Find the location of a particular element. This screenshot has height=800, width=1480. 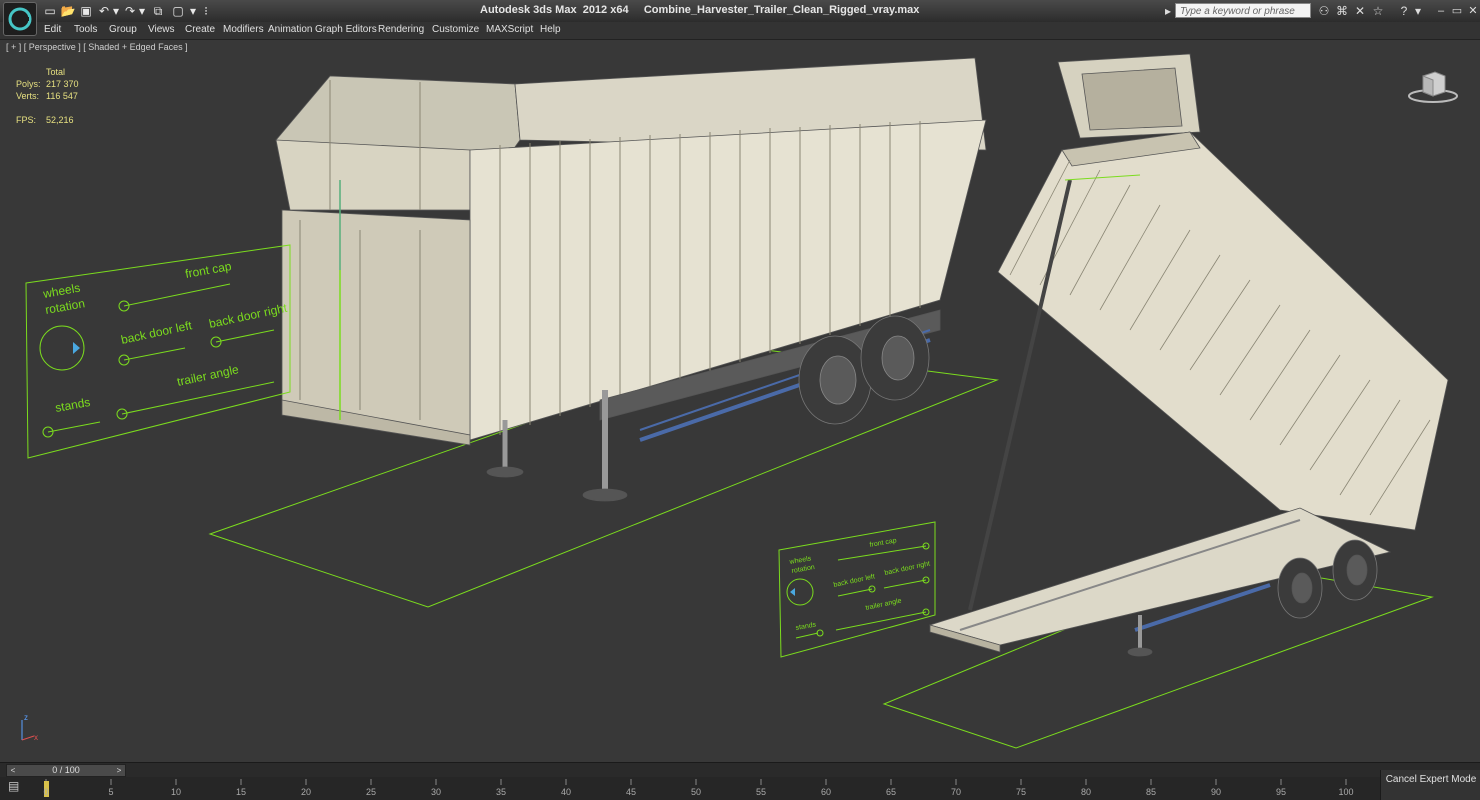

label-front-cap-left: front cap is located at coordinates (208, 270).